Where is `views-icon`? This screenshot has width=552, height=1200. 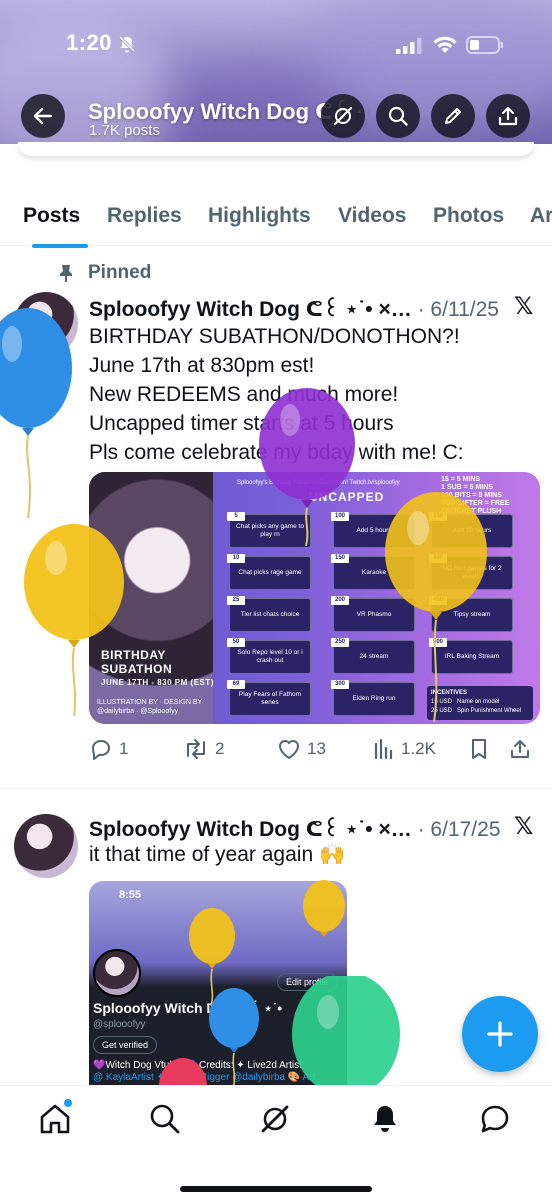
views-icon is located at coordinates (383, 749).